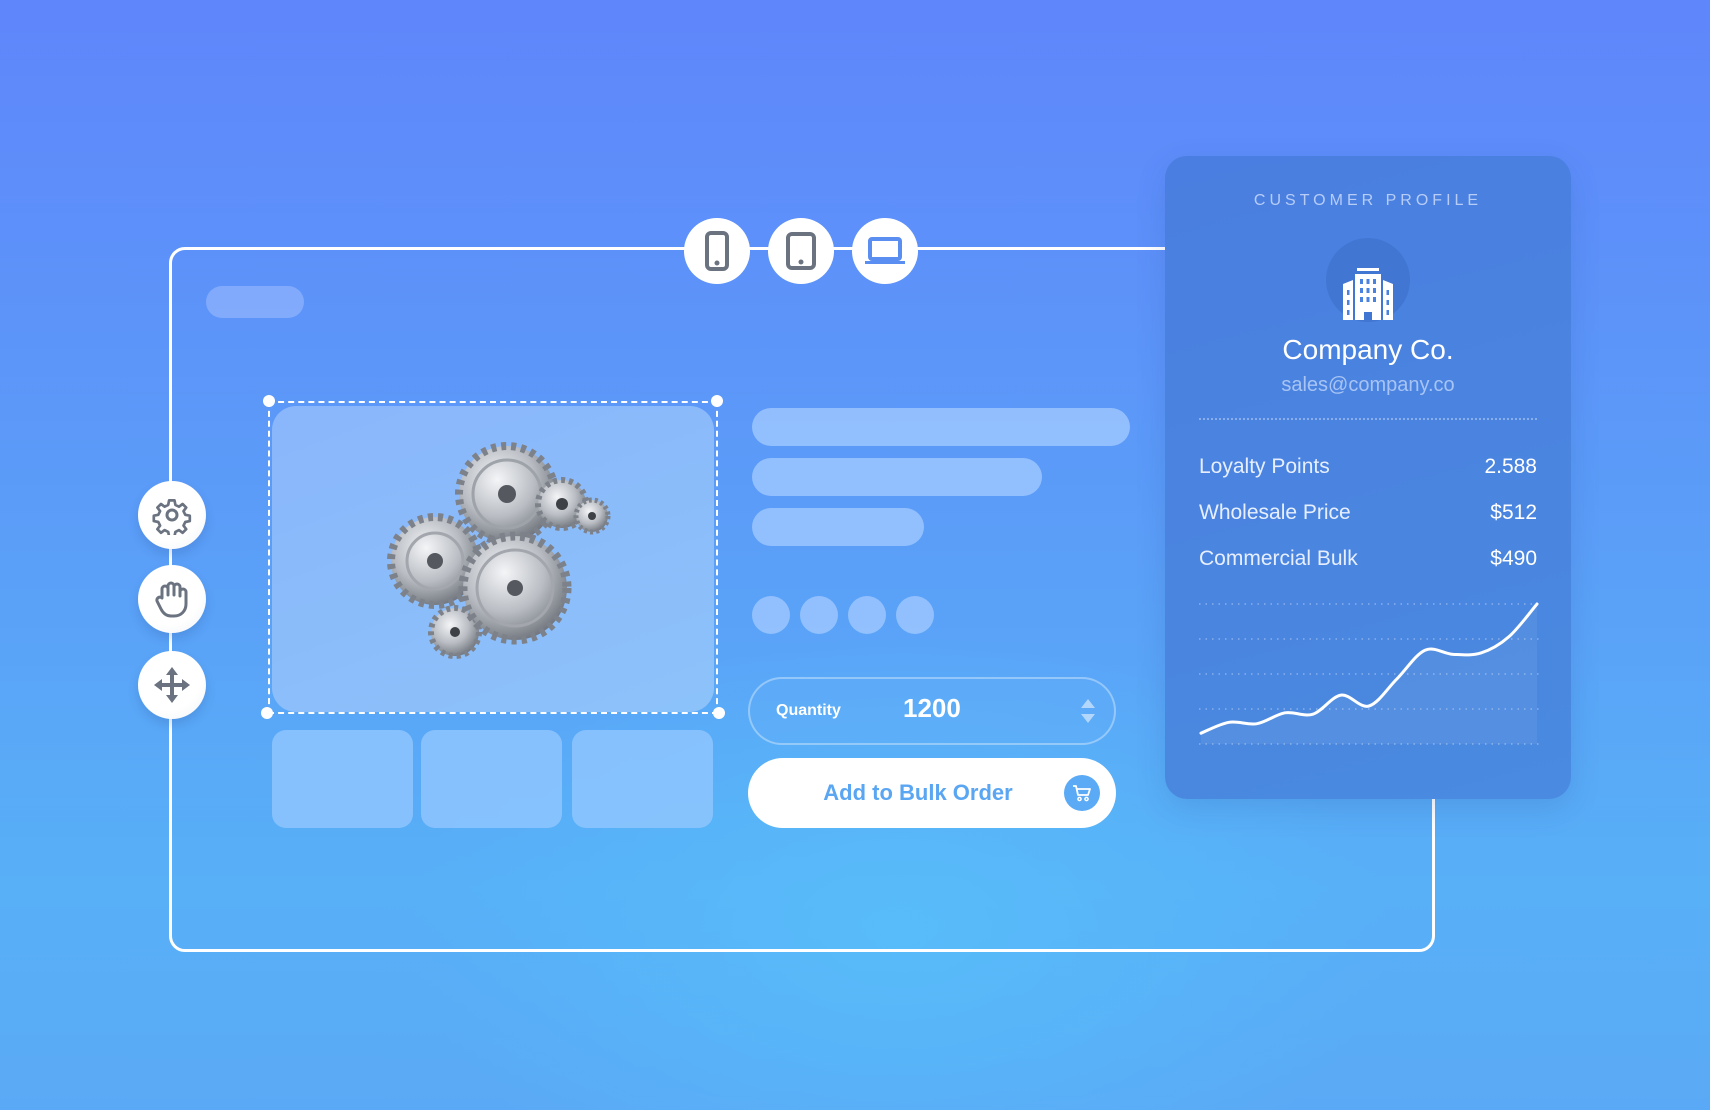 The width and height of the screenshot is (1710, 1110). I want to click on product-price-placeholder, so click(838, 527).